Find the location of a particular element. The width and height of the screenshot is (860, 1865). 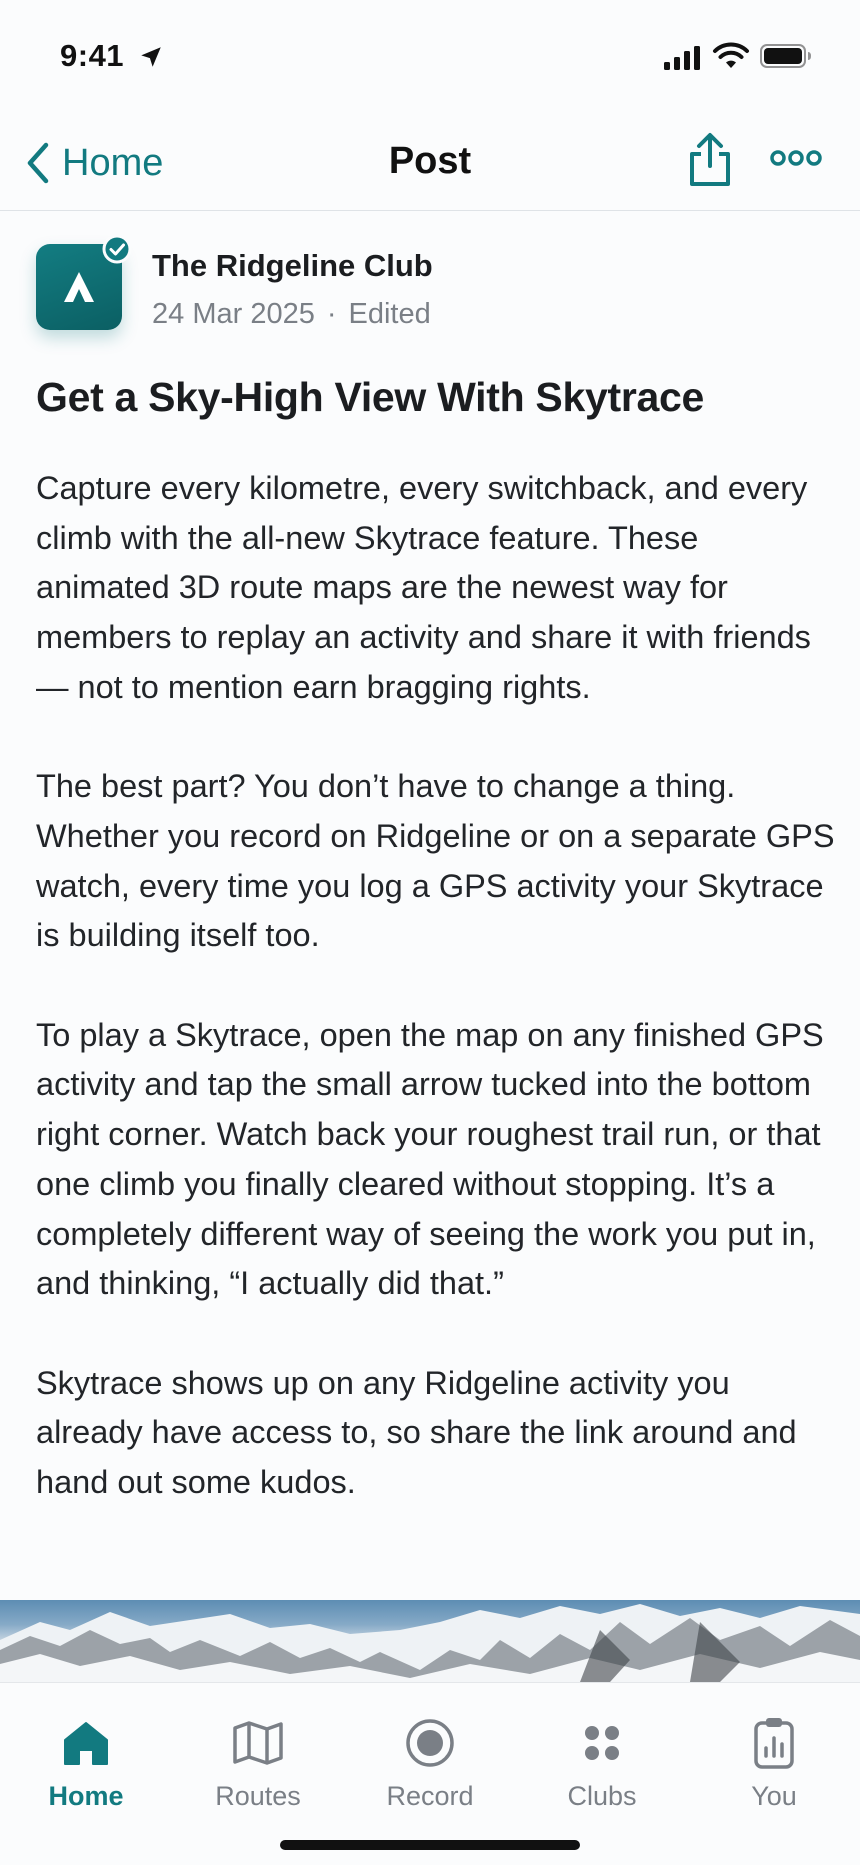

tab-clubs: Clubs is located at coordinates (602, 1762).